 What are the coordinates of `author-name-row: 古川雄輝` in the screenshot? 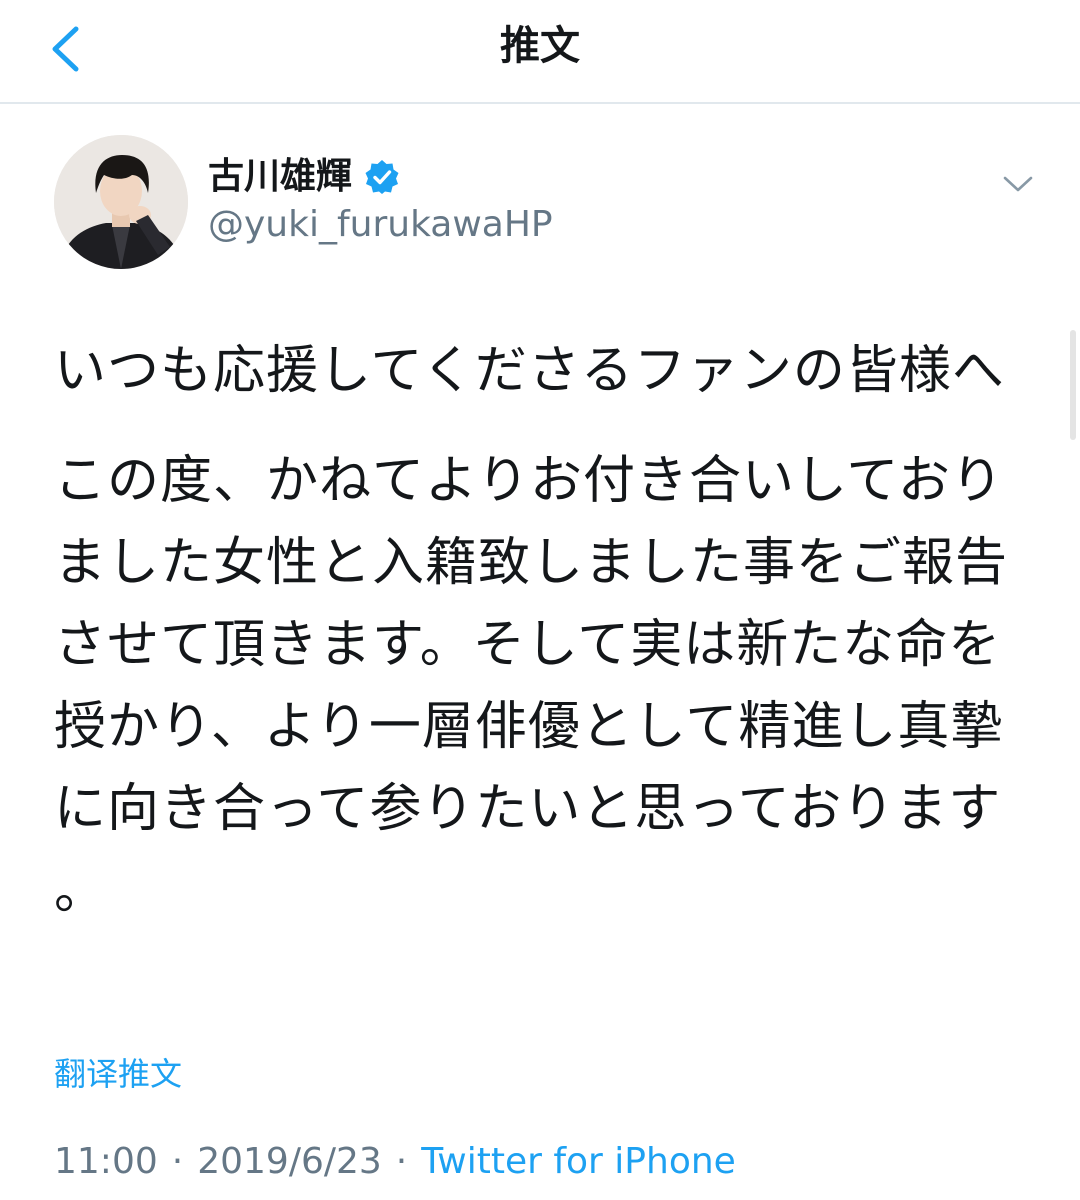 It's located at (304, 177).